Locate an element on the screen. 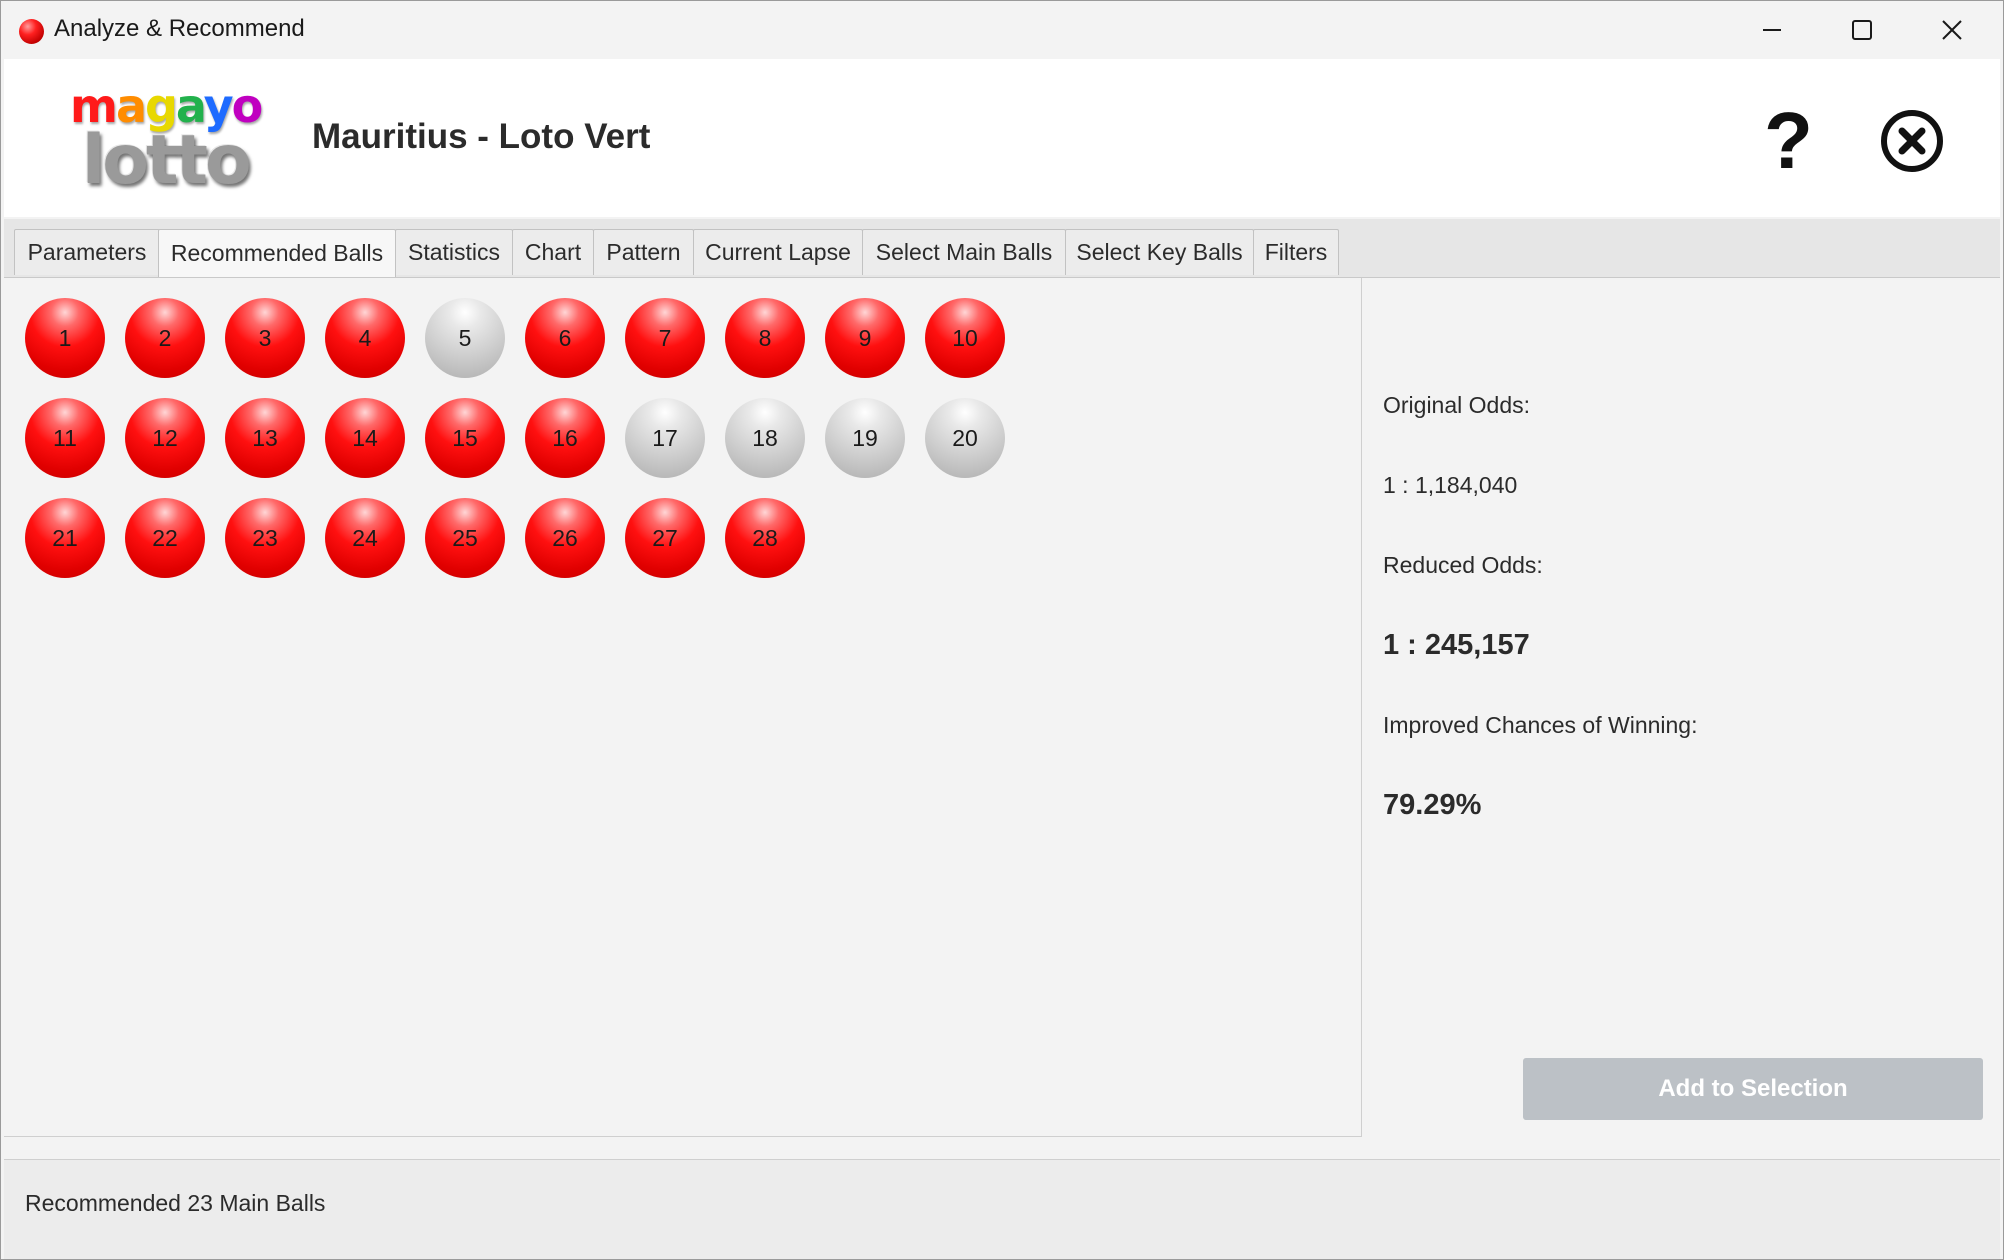 The image size is (2004, 1260). minimize-button is located at coordinates (1772, 30).